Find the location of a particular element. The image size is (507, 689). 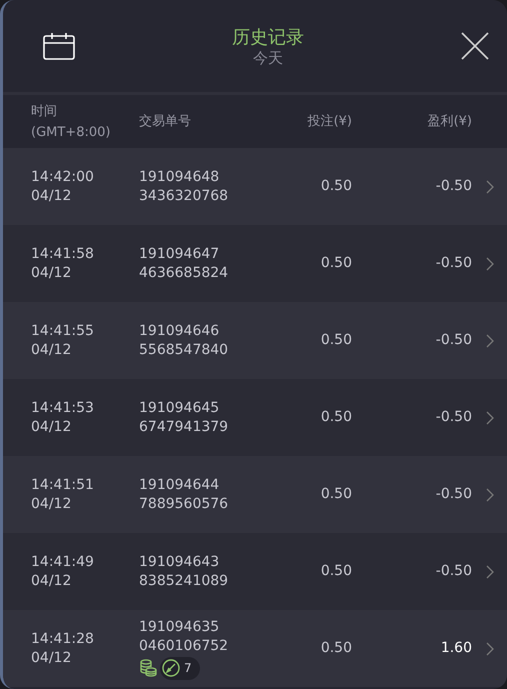

column-header: 时间 is located at coordinates (44, 111).